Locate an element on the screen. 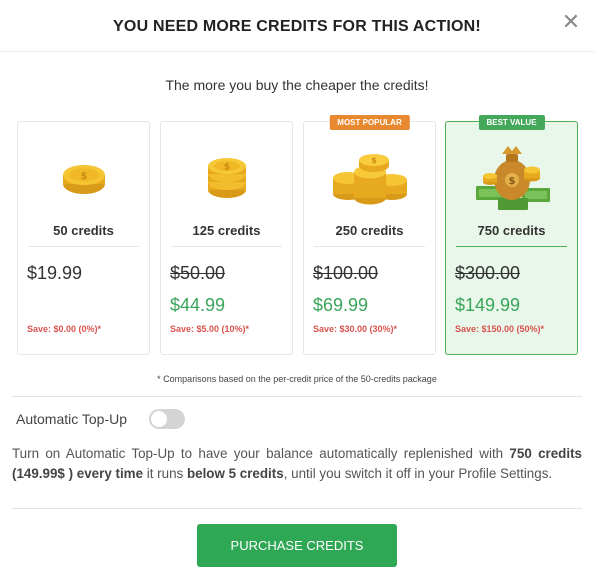 The width and height of the screenshot is (594, 581). most-popular-badge: MOST POPULAR is located at coordinates (369, 122).